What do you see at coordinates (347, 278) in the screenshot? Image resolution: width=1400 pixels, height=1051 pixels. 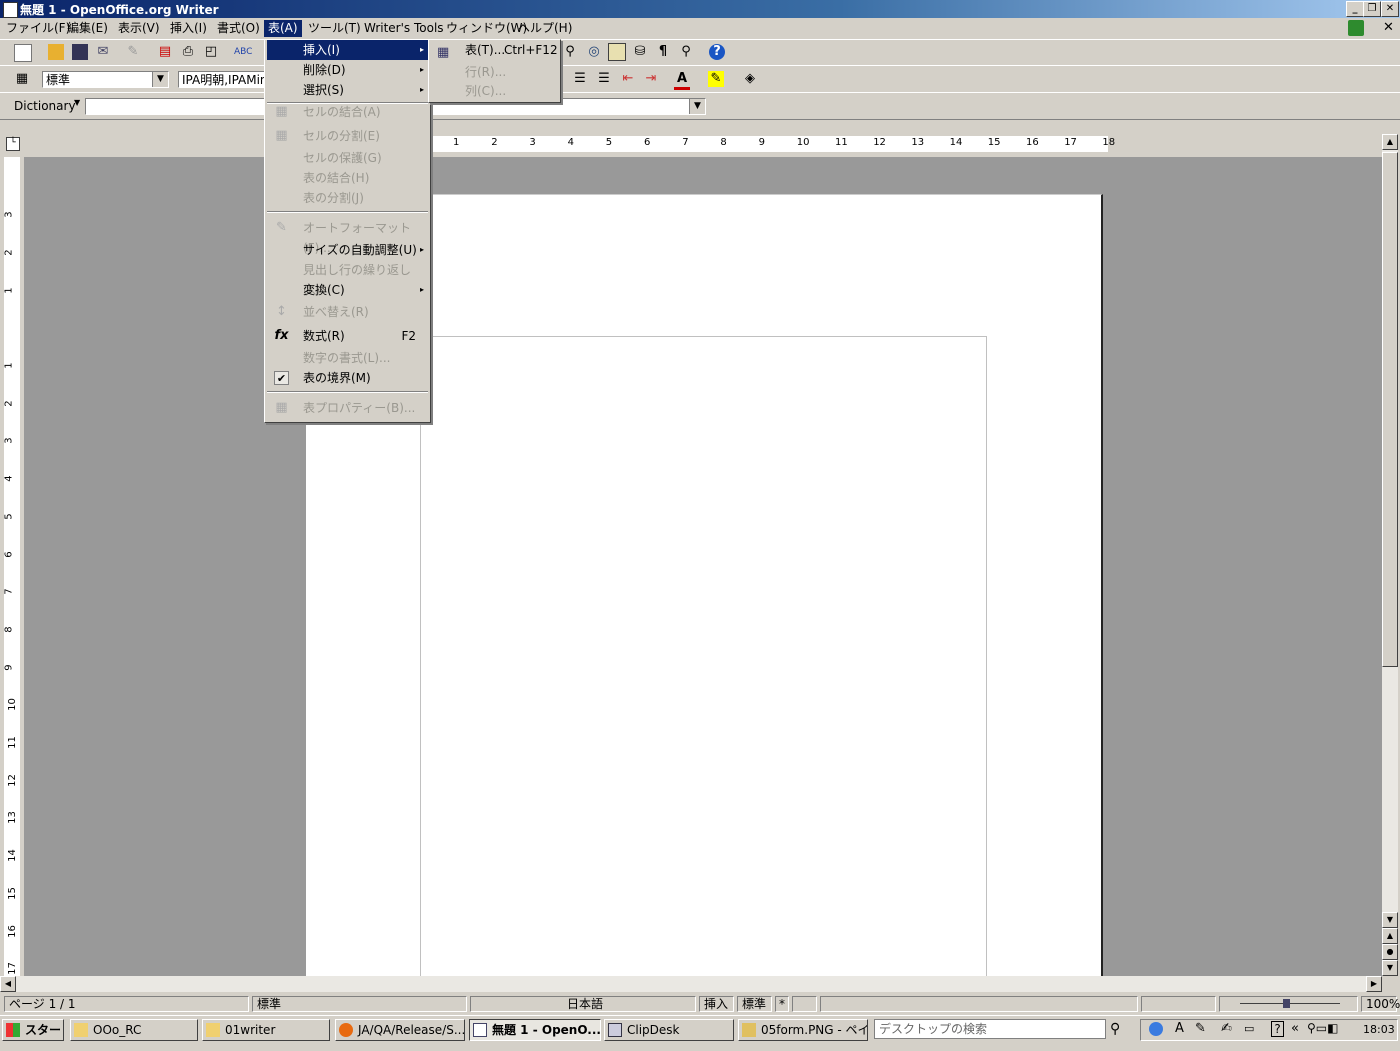 I see `menu-item-repeat-heading: 見出し行の繰り返し(K)` at bounding box center [347, 278].